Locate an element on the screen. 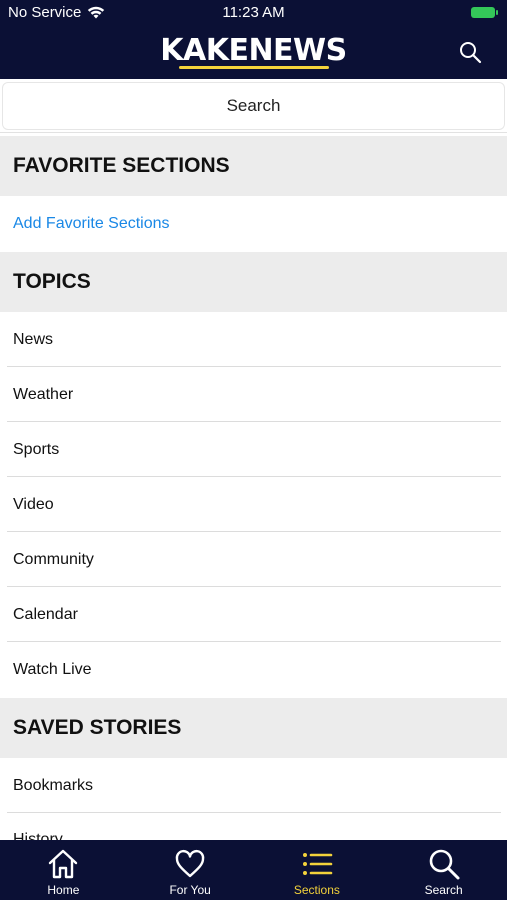 The height and width of the screenshot is (900, 507). status-bar: No Service 11:23 AM is located at coordinates (253, 14).